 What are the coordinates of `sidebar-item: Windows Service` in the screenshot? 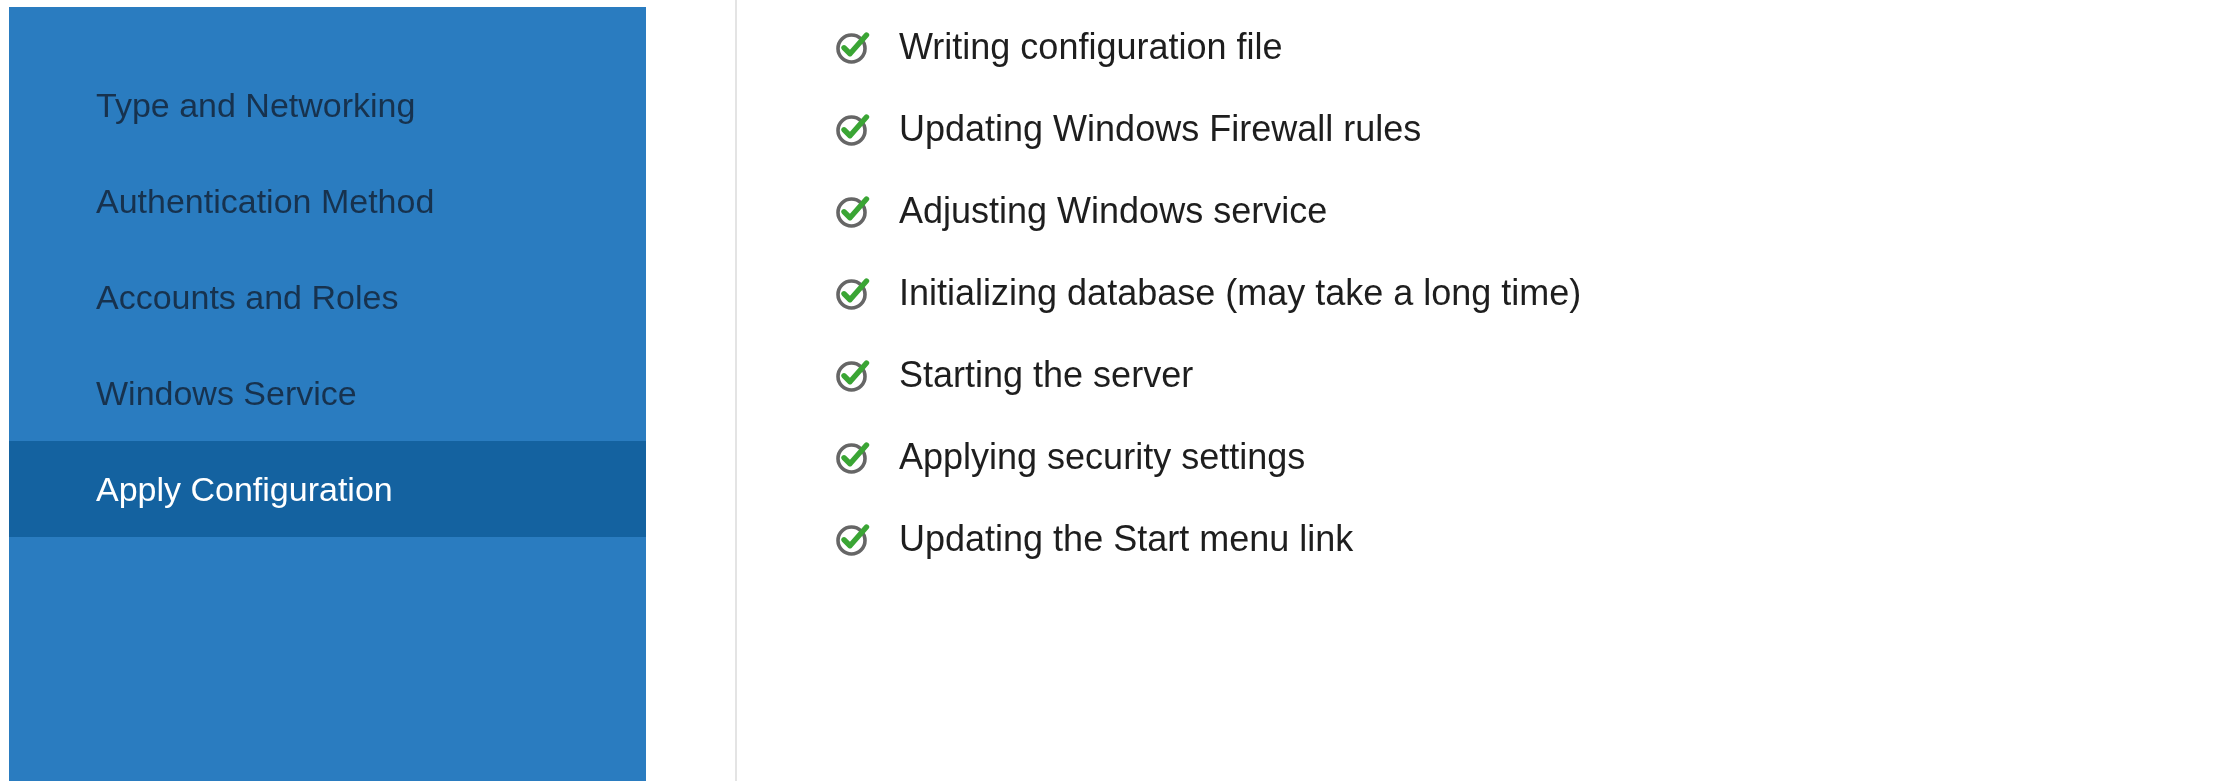 It's located at (327, 393).